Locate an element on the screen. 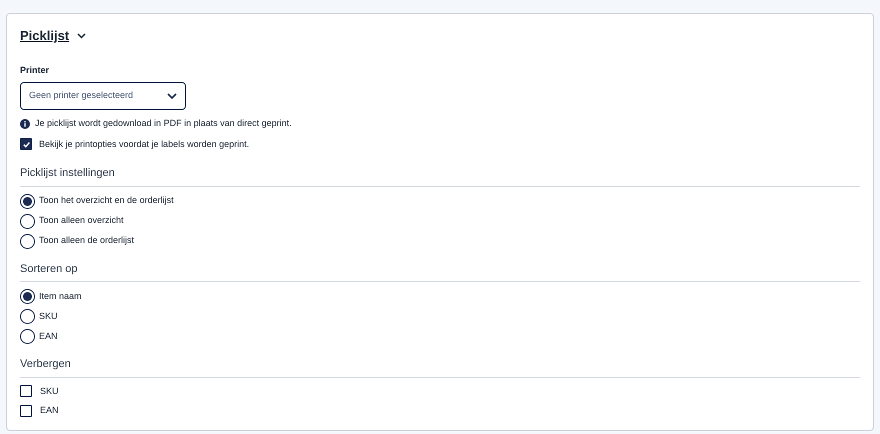  section-title: Picklijst is located at coordinates (45, 36).